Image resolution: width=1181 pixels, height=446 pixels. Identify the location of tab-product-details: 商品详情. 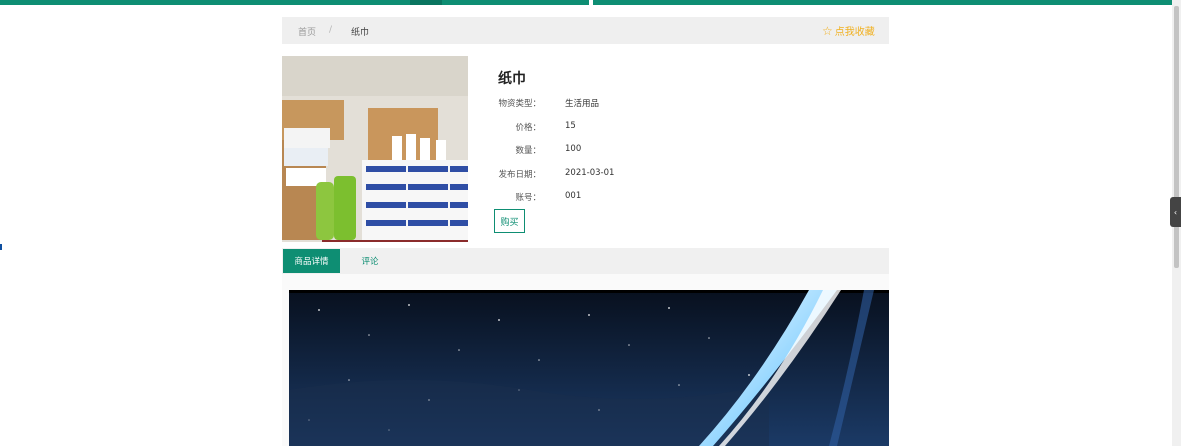
(311, 261).